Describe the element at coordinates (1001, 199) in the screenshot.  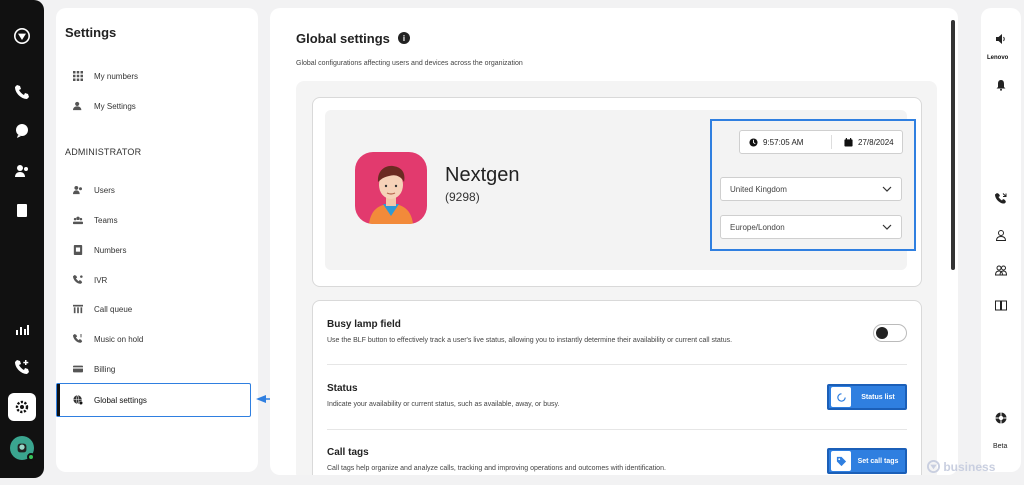
I see `call-transfer-icon` at that location.